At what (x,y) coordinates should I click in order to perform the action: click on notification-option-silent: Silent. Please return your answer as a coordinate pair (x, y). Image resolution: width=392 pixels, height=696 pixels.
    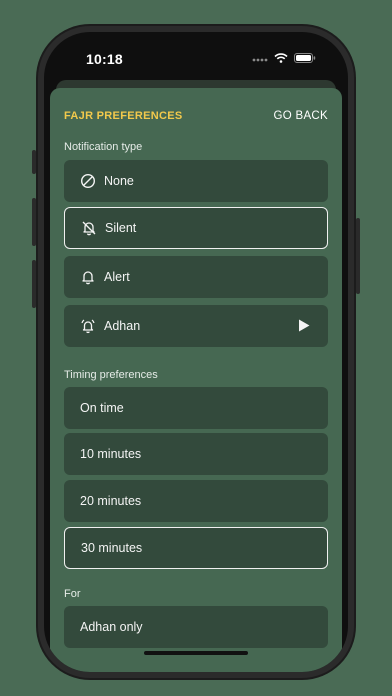
    Looking at the image, I should click on (196, 228).